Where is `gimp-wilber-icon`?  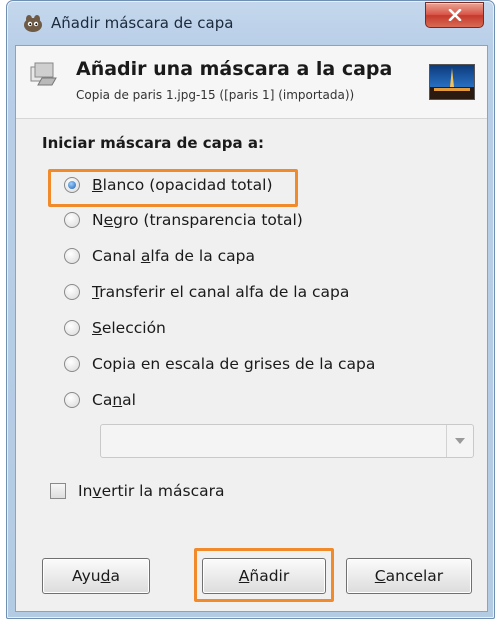
gimp-wilber-icon is located at coordinates (33, 23).